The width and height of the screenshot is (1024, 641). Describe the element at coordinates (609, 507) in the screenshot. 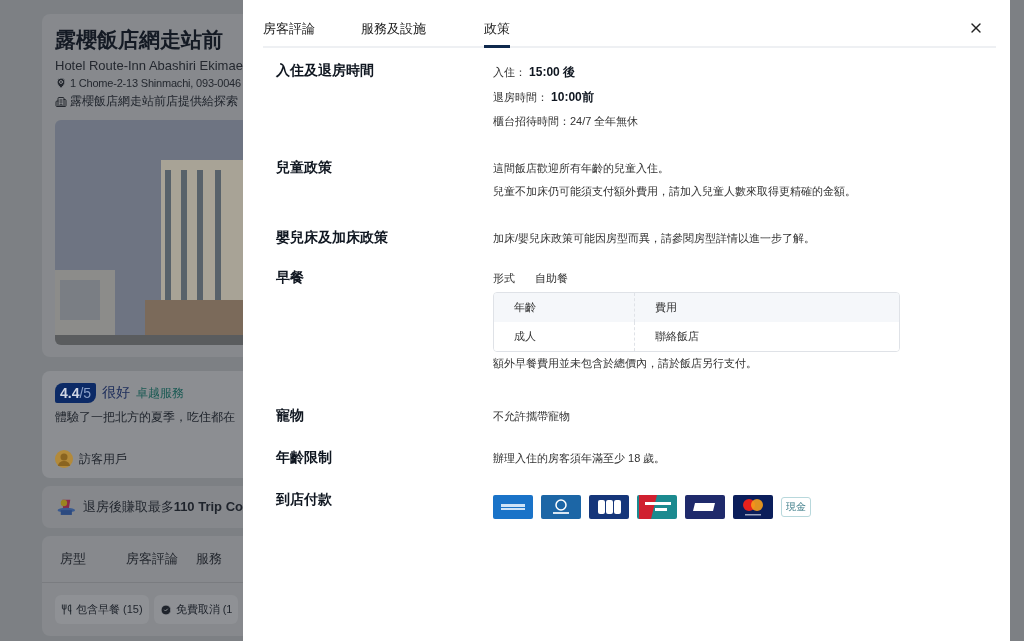

I see `jcb-card-icon` at that location.